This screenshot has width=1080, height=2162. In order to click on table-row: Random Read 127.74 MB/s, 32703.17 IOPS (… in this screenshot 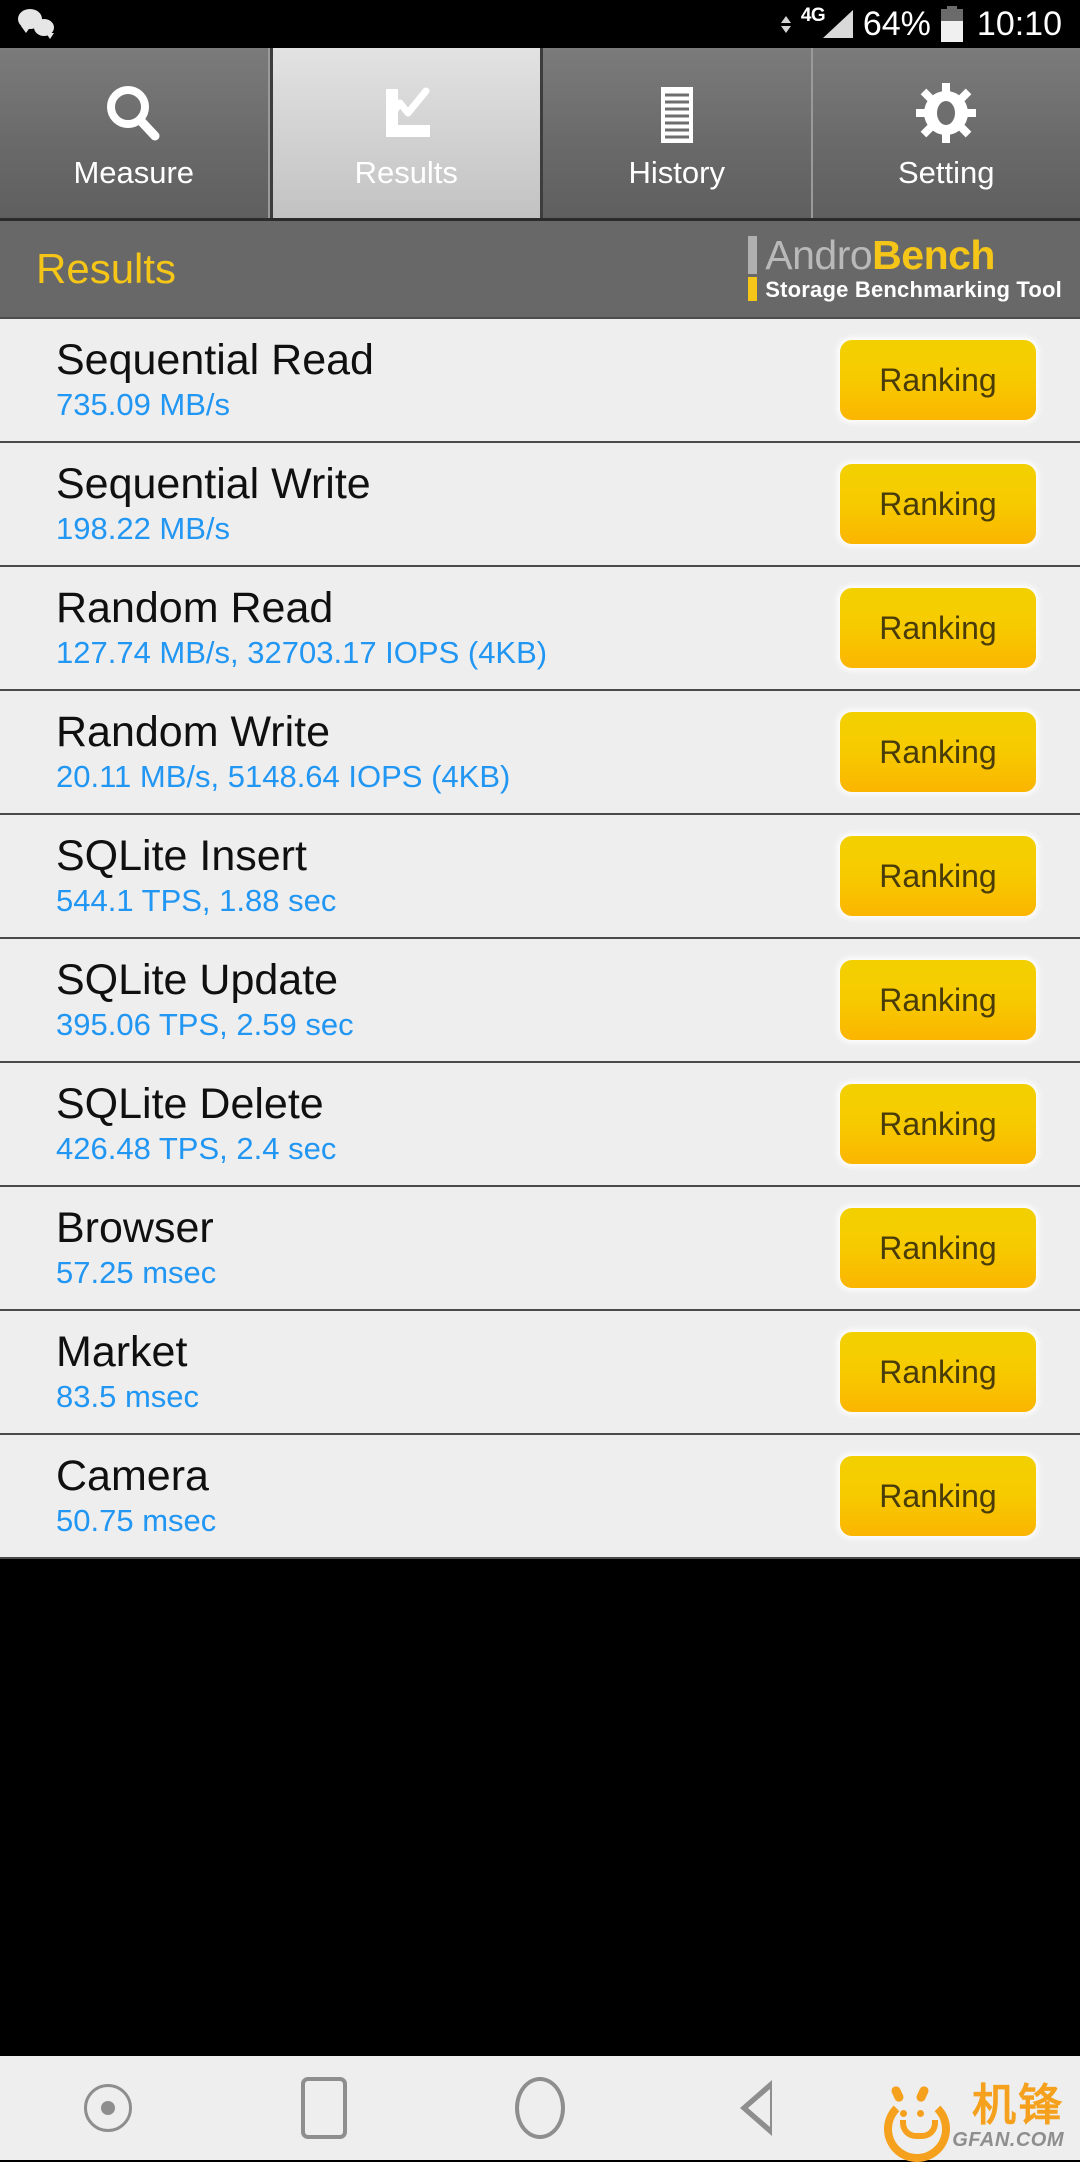, I will do `click(540, 629)`.